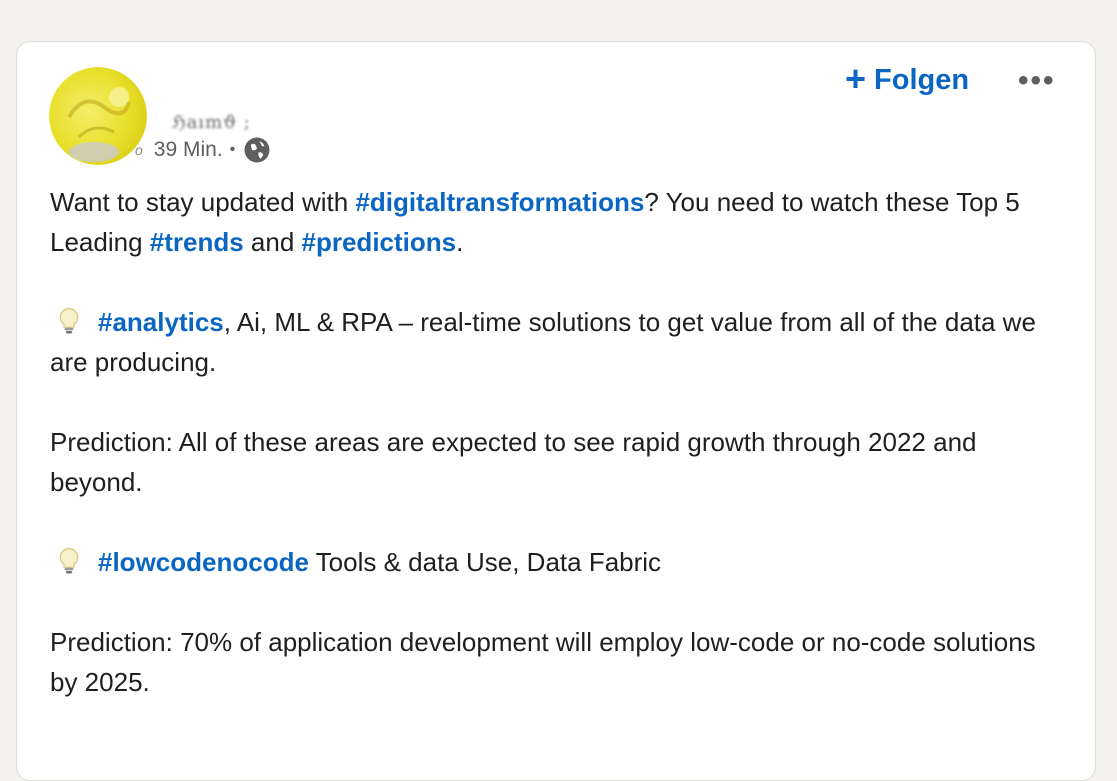  Describe the element at coordinates (499, 202) in the screenshot. I see `hashtag-digitaltransformations: #digitaltransformations` at that location.